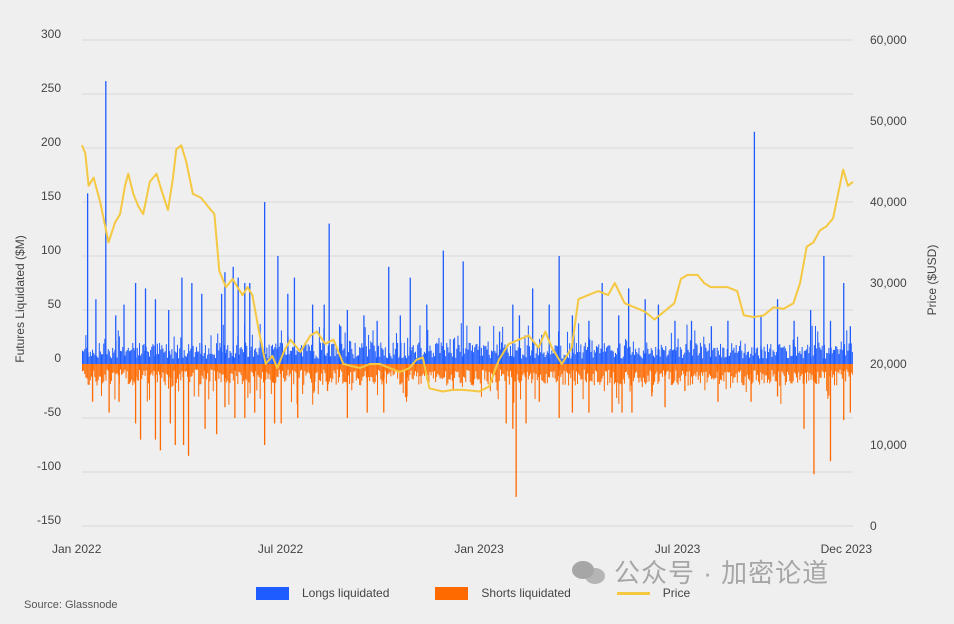  What do you see at coordinates (452, 593) in the screenshot?
I see `shorts-swatch` at bounding box center [452, 593].